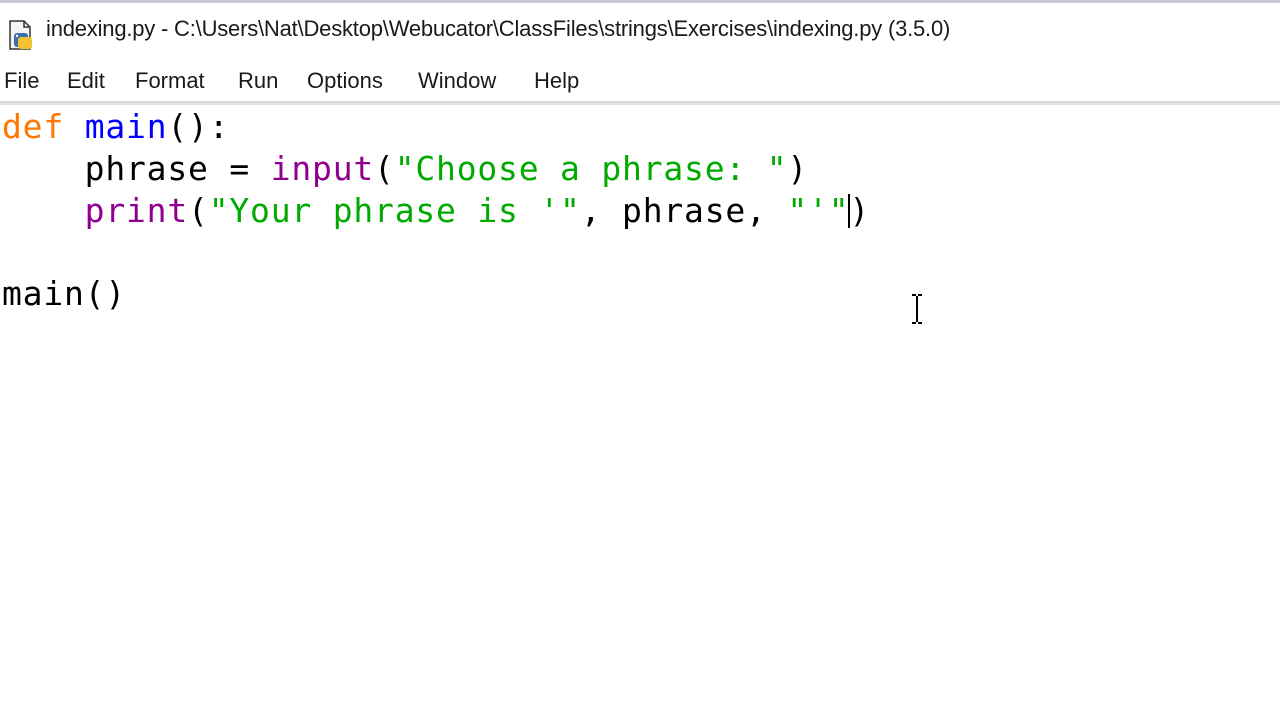 Image resolution: width=1280 pixels, height=720 pixels. Describe the element at coordinates (33, 126) in the screenshot. I see `keyword-def: def` at that location.